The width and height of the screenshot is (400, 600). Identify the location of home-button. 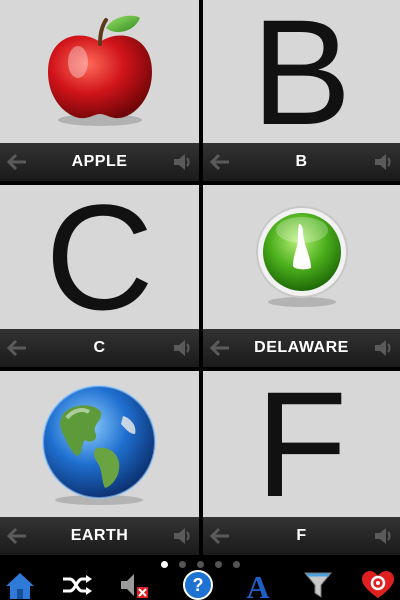
(20, 585).